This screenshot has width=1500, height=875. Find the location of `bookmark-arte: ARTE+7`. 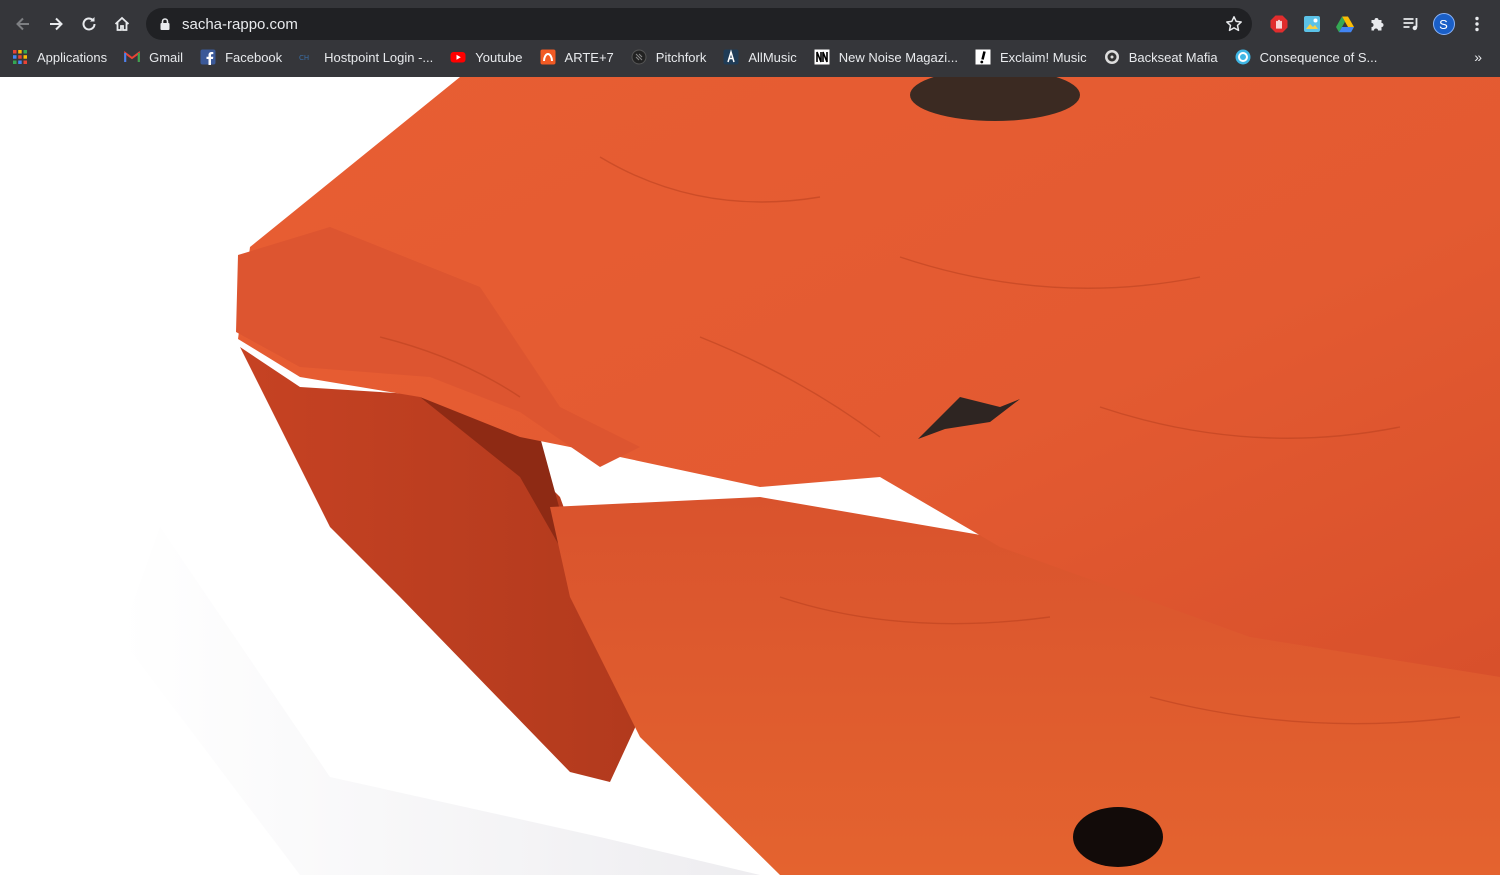

bookmark-arte: ARTE+7 is located at coordinates (577, 57).